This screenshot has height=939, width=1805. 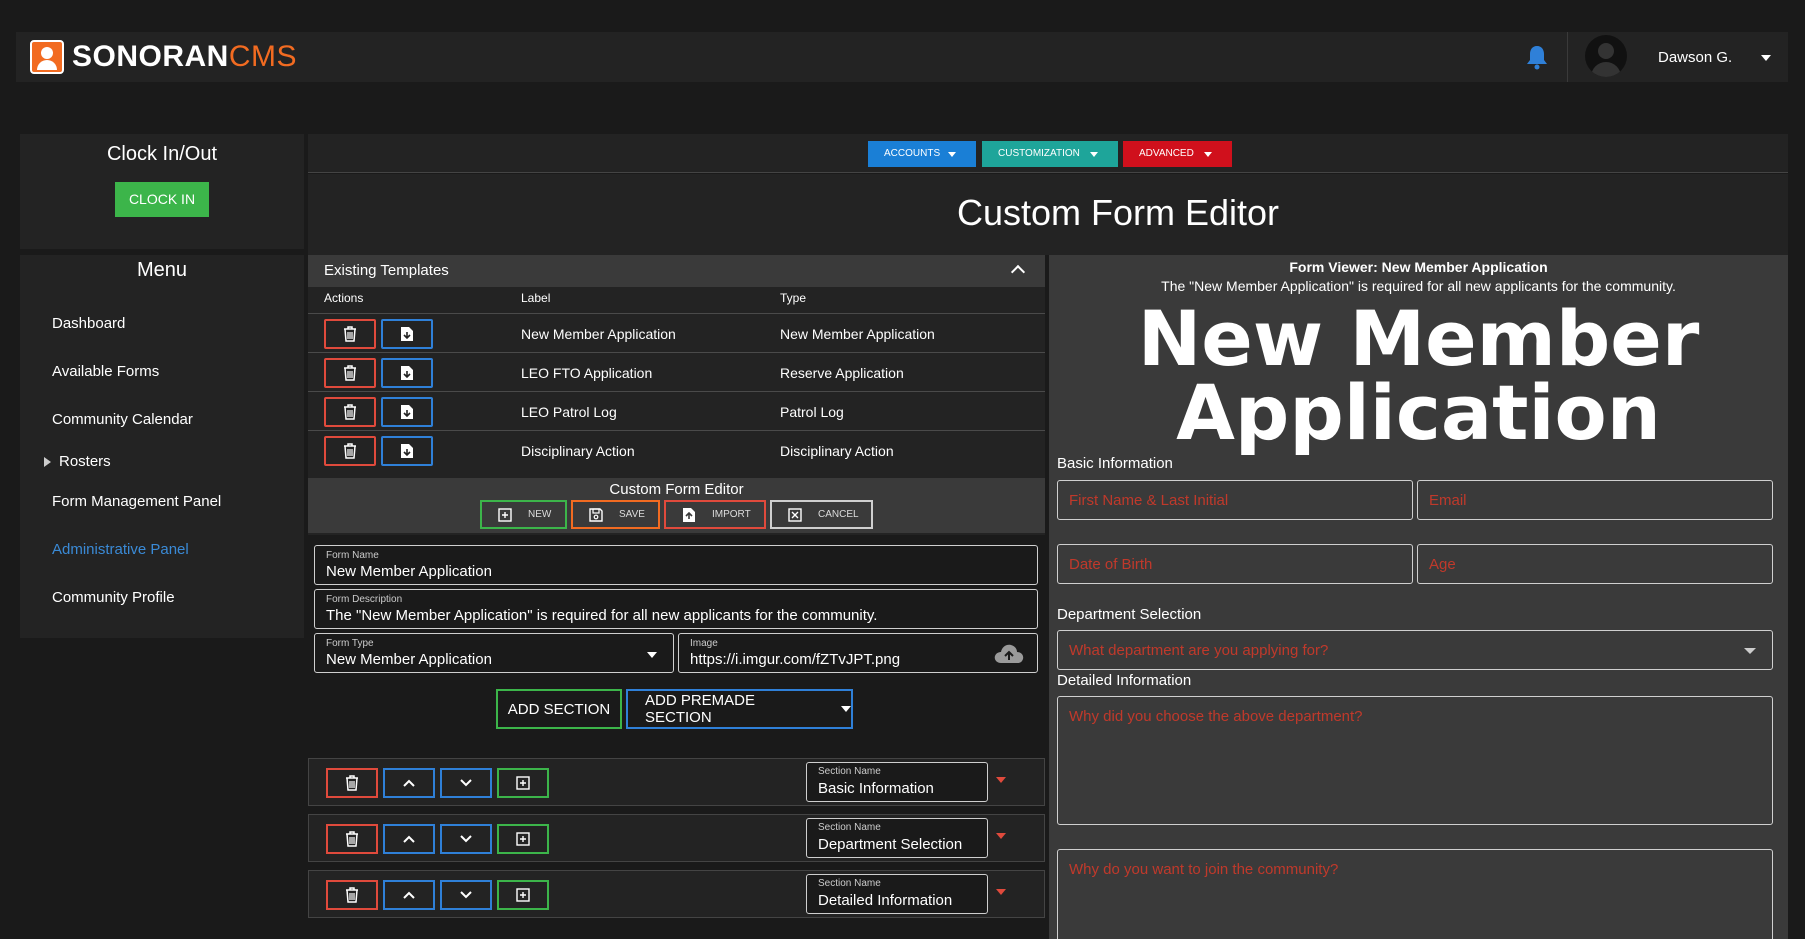 What do you see at coordinates (596, 514) in the screenshot?
I see `save-icon` at bounding box center [596, 514].